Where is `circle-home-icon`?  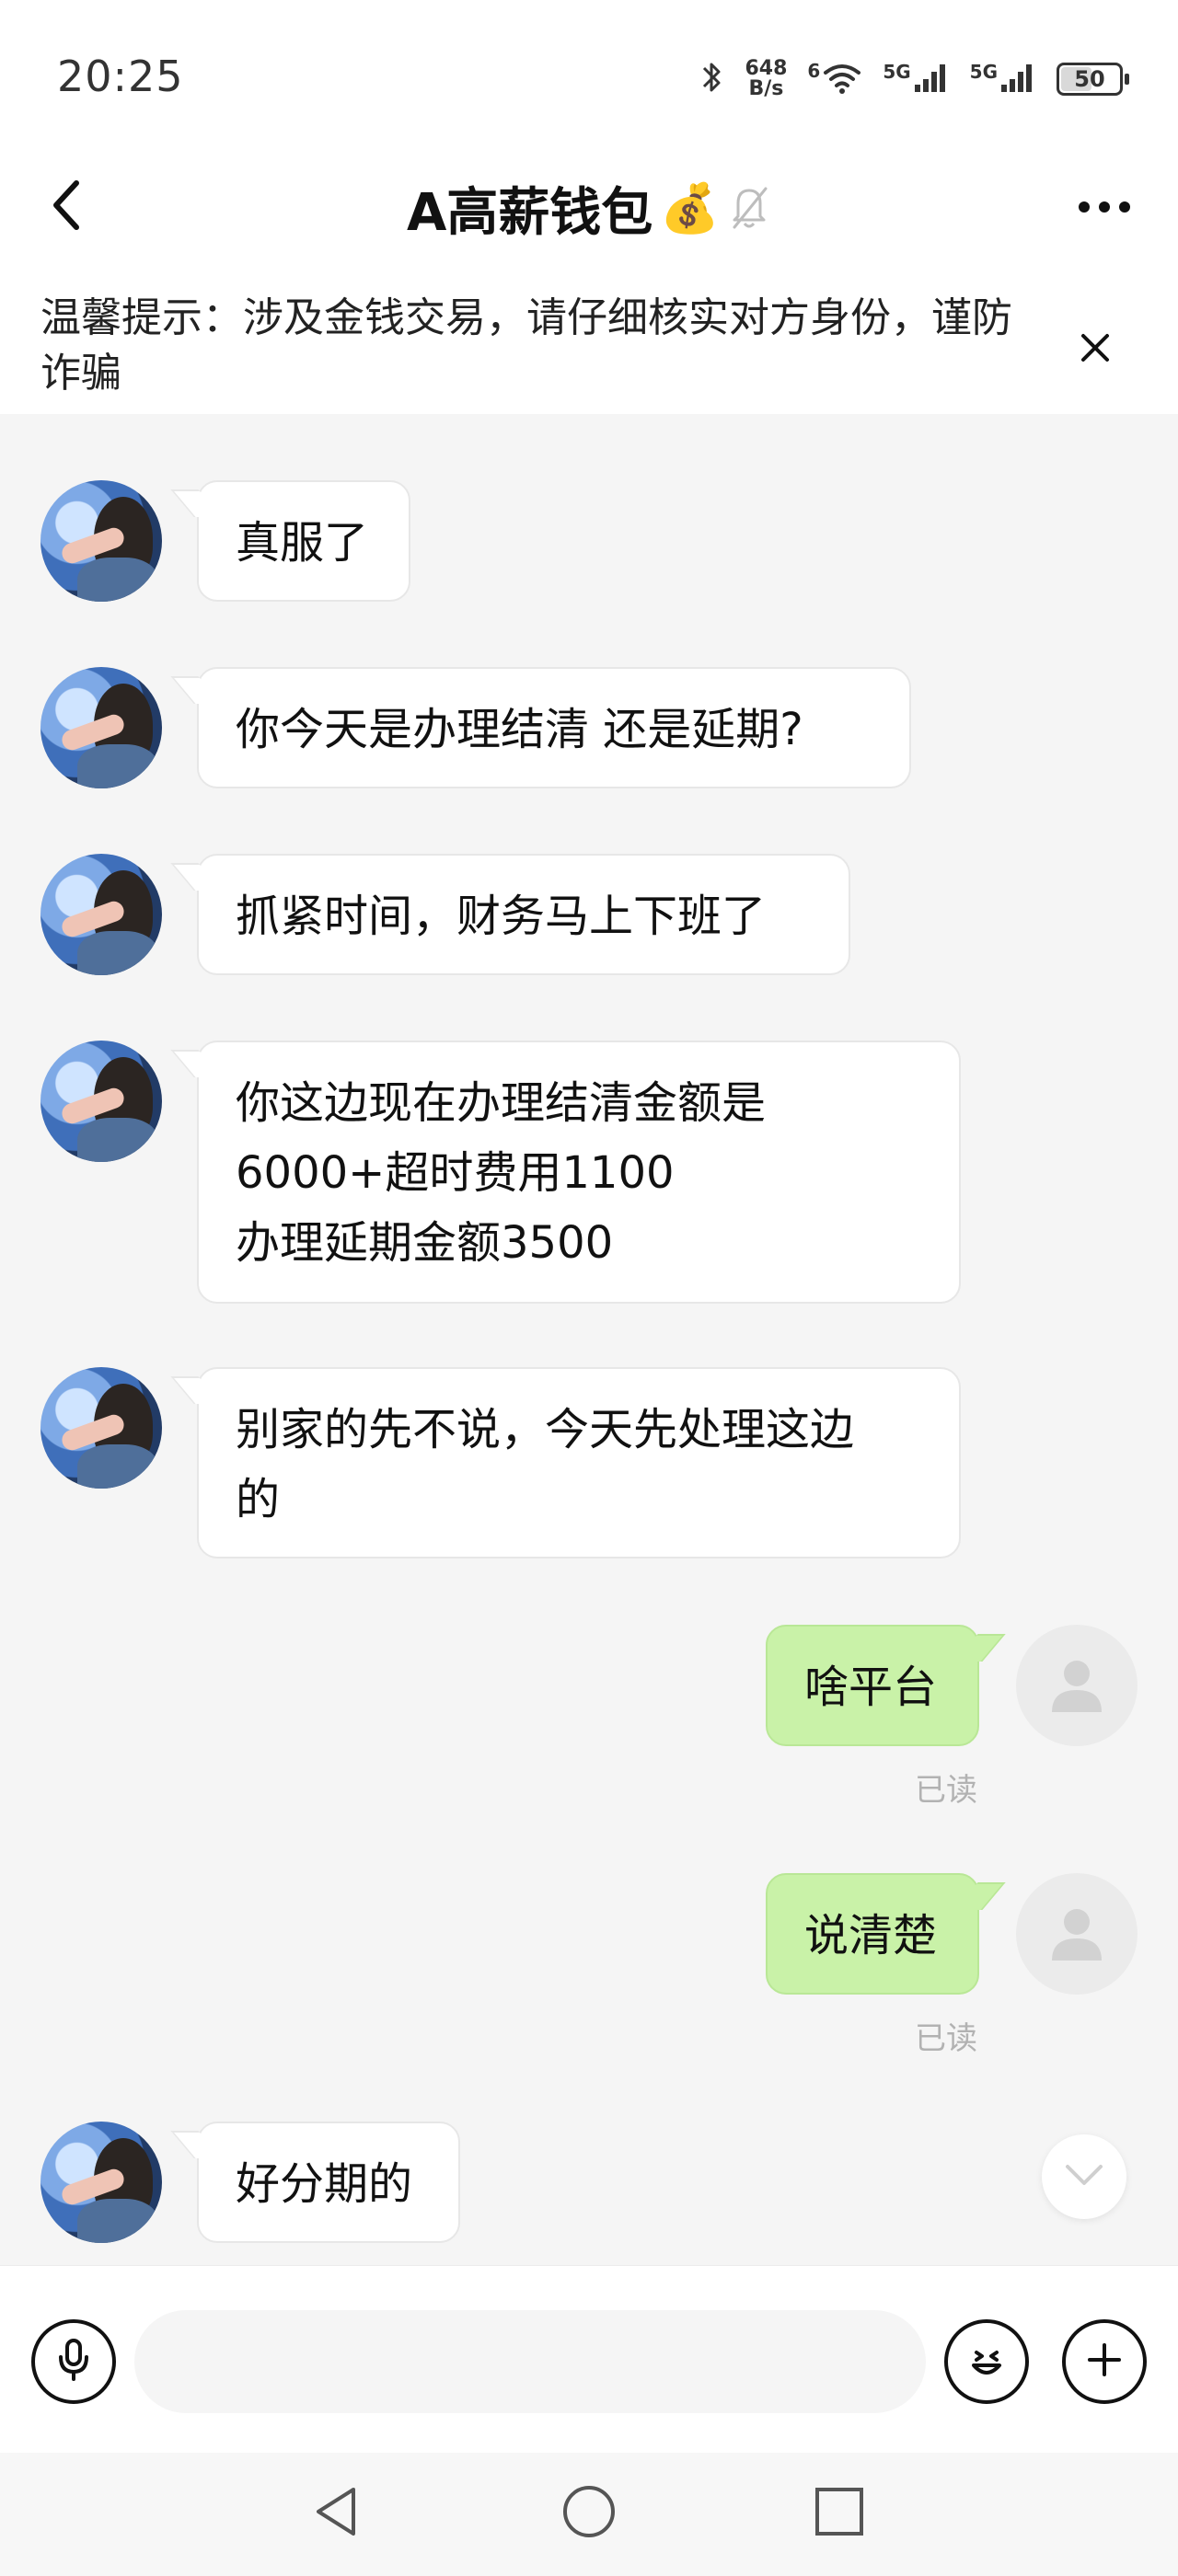
circle-home-icon is located at coordinates (589, 2513).